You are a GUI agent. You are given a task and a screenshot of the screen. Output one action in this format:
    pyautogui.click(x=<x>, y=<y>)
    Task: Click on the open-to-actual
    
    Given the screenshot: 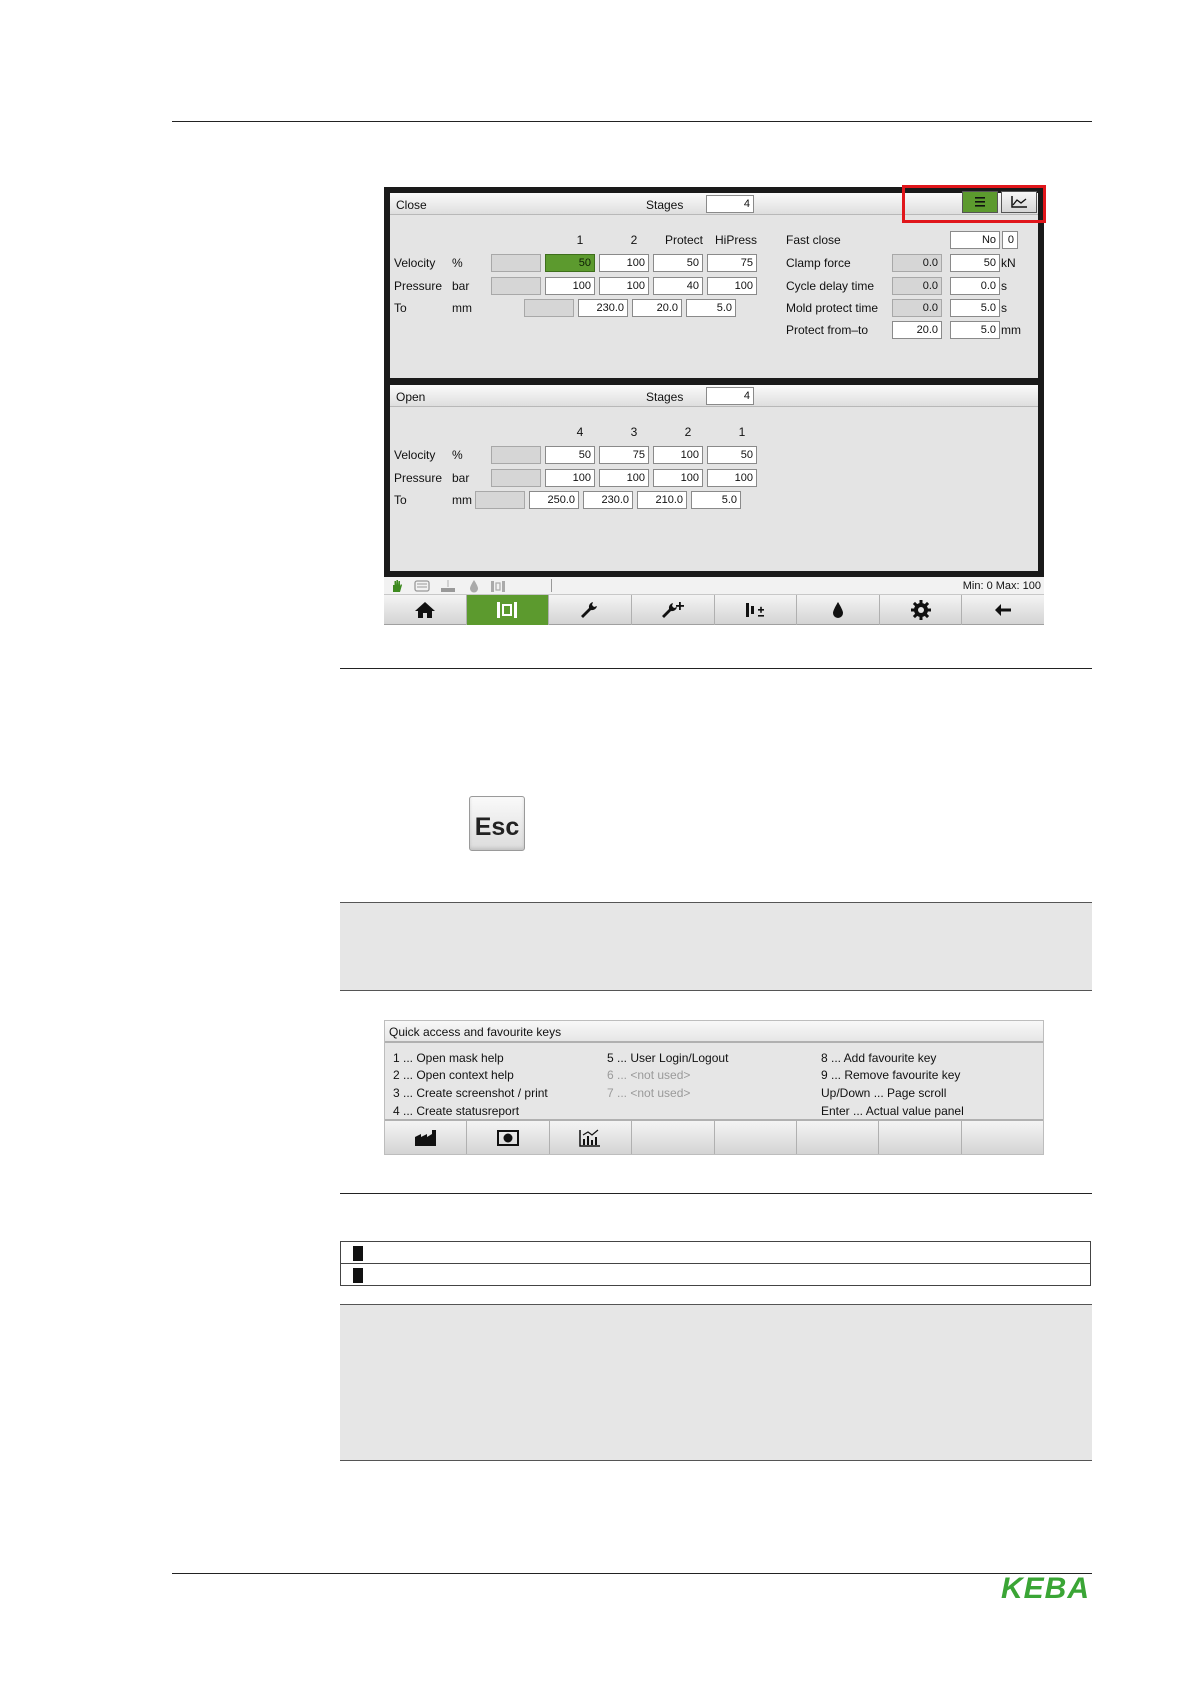 What is the action you would take?
    pyautogui.click(x=500, y=500)
    